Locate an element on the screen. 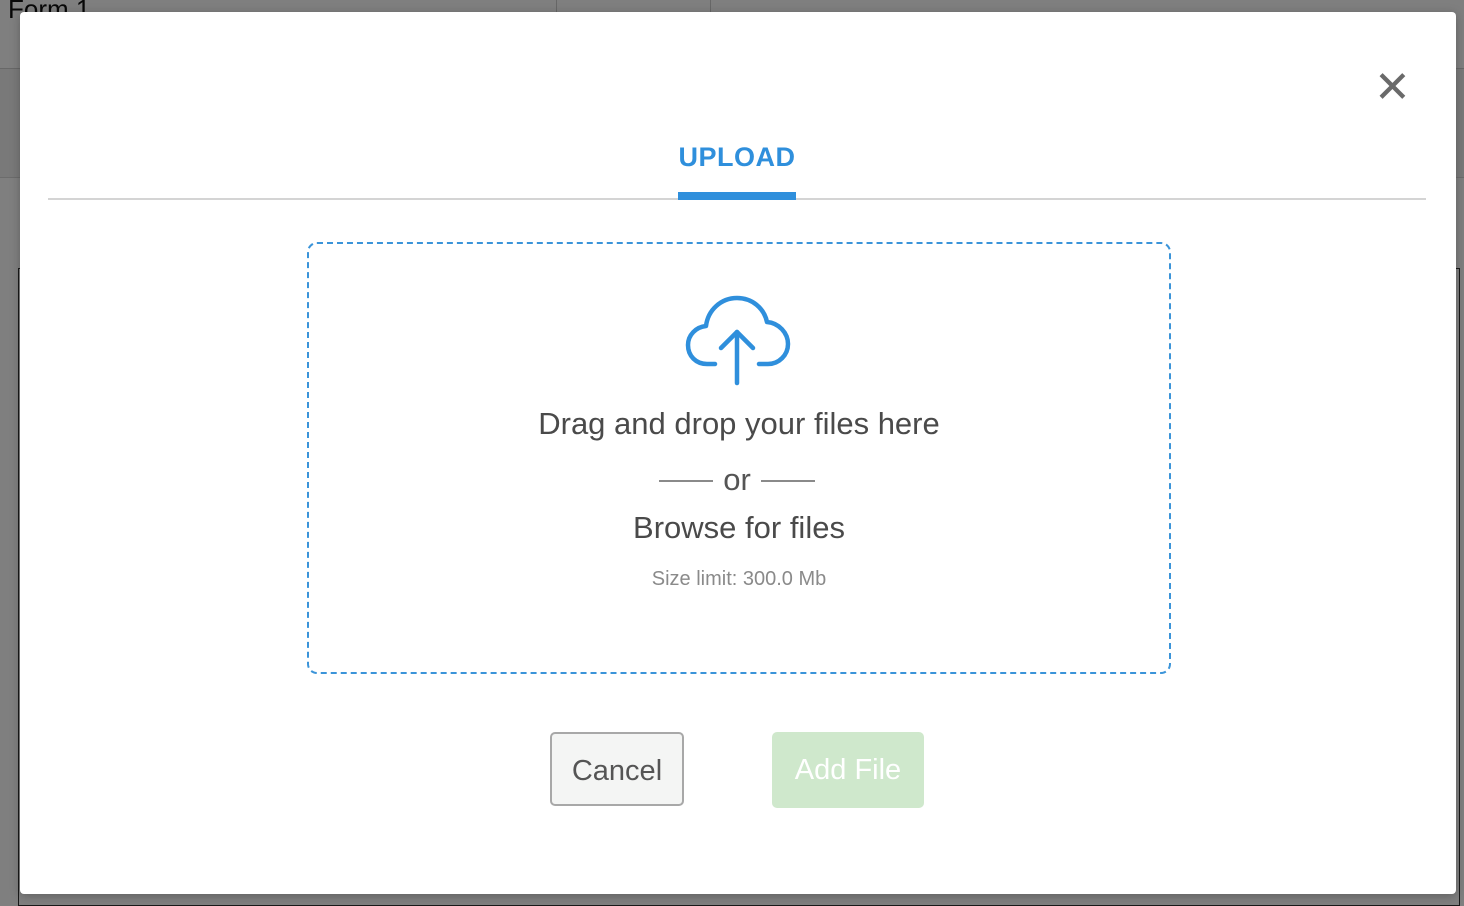 The width and height of the screenshot is (1464, 906). size-limit-text: Size limit: 300.0 Mb is located at coordinates (739, 579).